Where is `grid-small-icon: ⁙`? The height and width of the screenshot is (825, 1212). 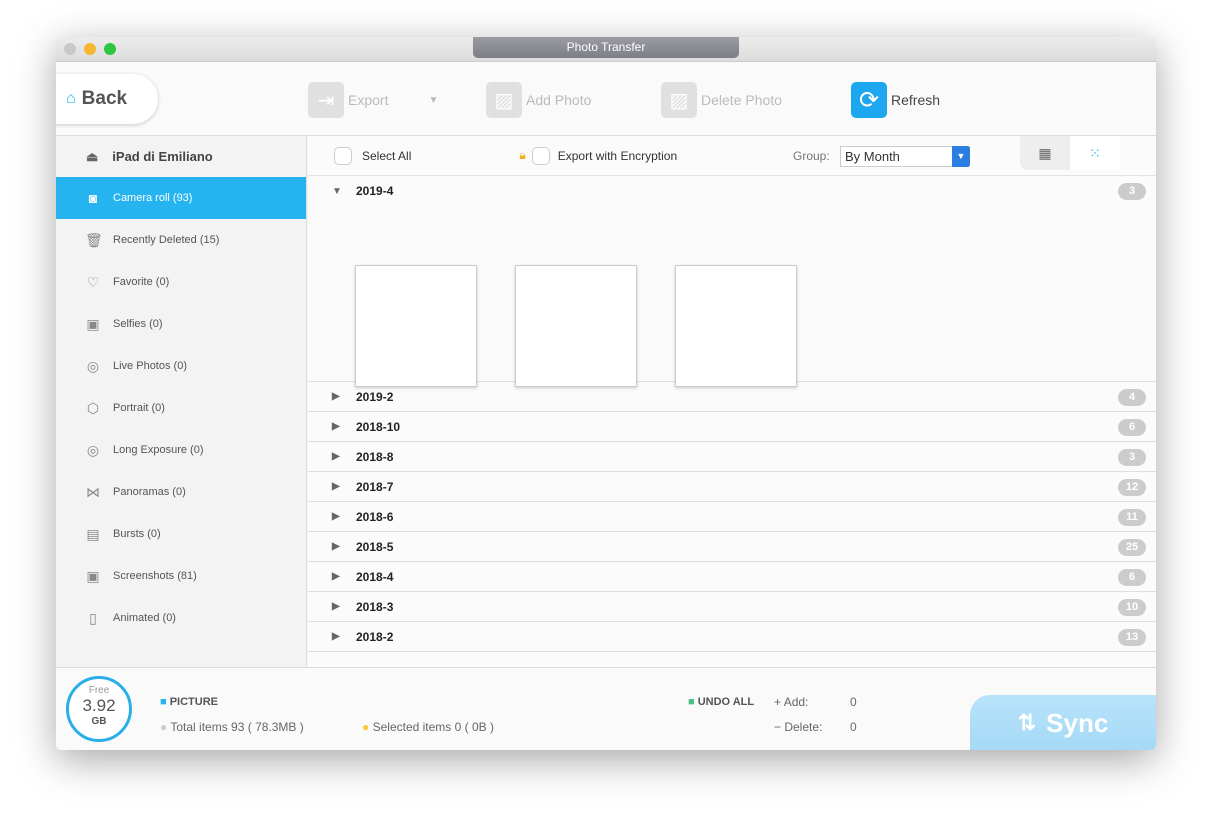 grid-small-icon: ⁙ is located at coordinates (1095, 153).